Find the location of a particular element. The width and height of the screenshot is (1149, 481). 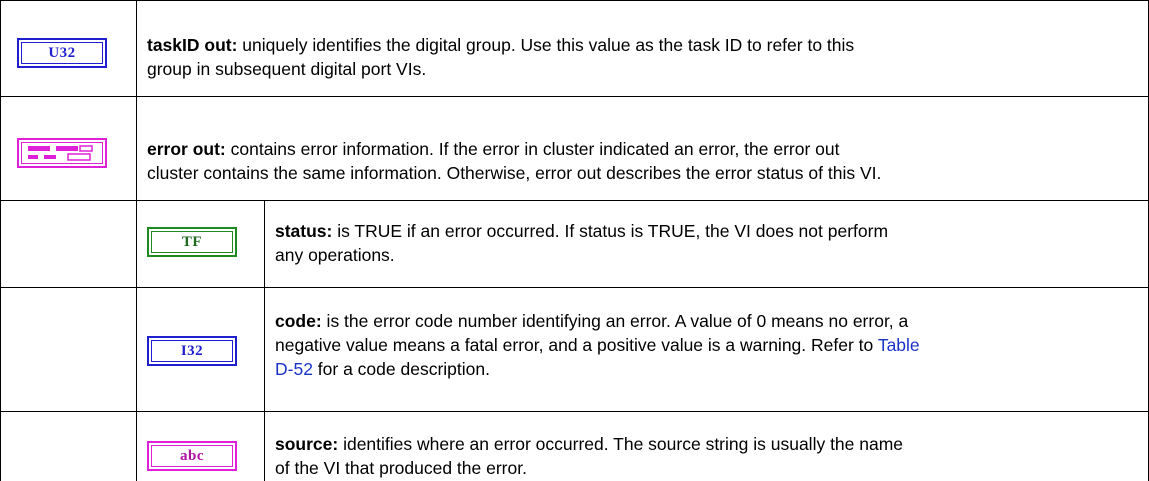

term-label: taskID out: is located at coordinates (192, 45).